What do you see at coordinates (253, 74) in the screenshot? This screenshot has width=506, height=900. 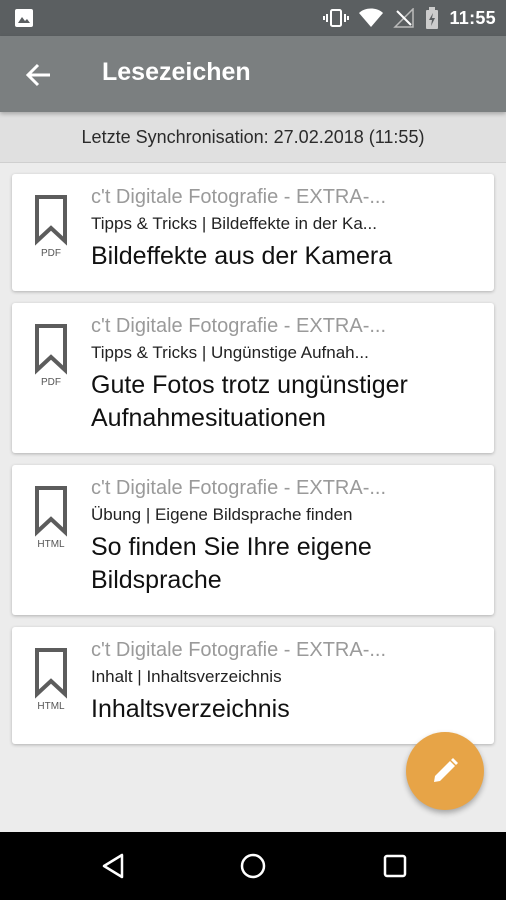 I see `app-bar: Lesezeichen` at bounding box center [253, 74].